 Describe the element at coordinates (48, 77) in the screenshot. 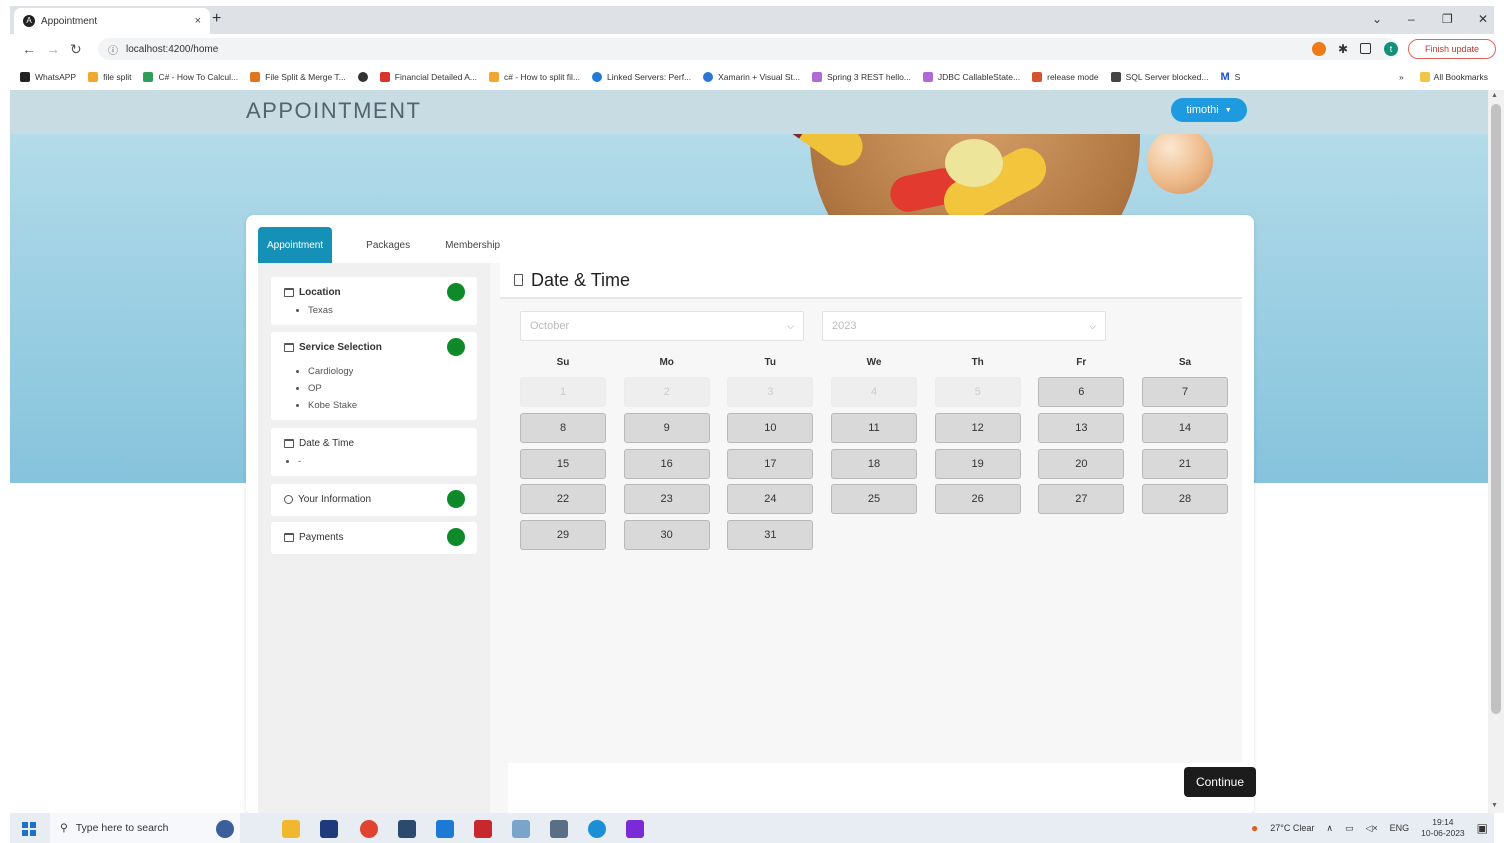

I see `bookmark-item: WhatsAPP` at that location.